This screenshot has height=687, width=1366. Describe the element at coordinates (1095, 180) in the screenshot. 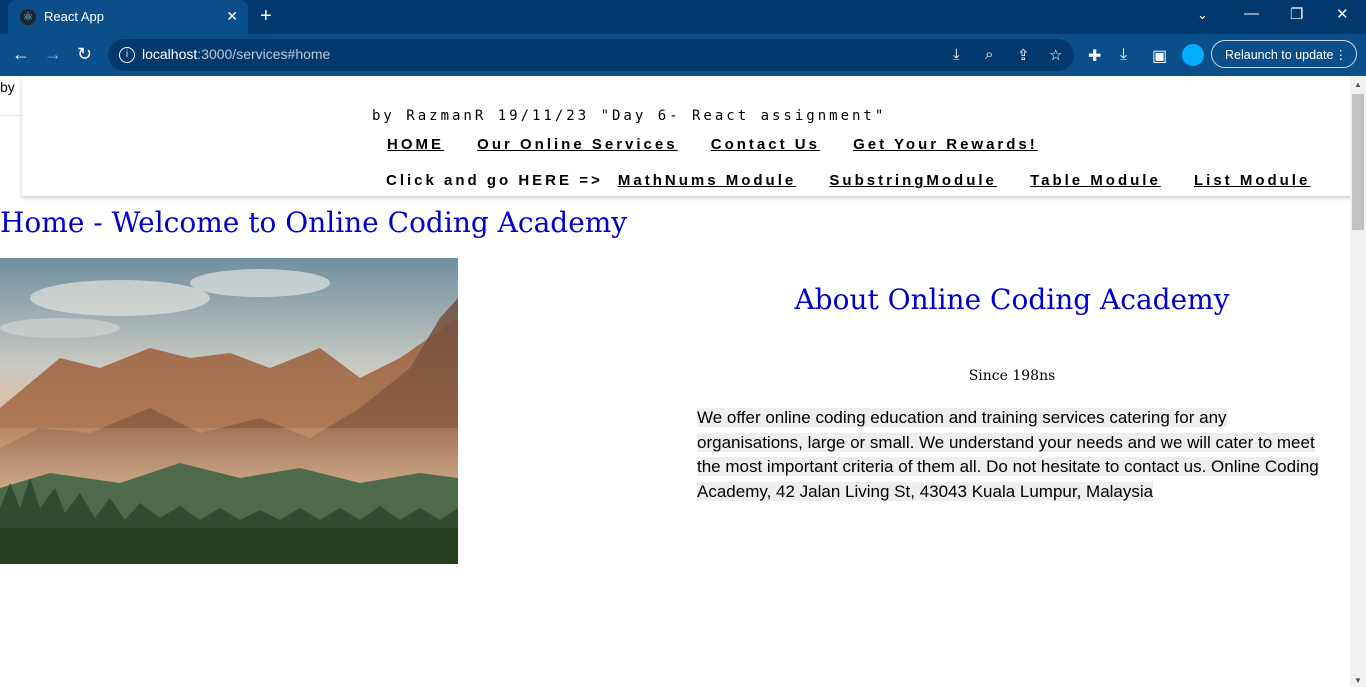

I see `nav-table-link: Table Module` at that location.